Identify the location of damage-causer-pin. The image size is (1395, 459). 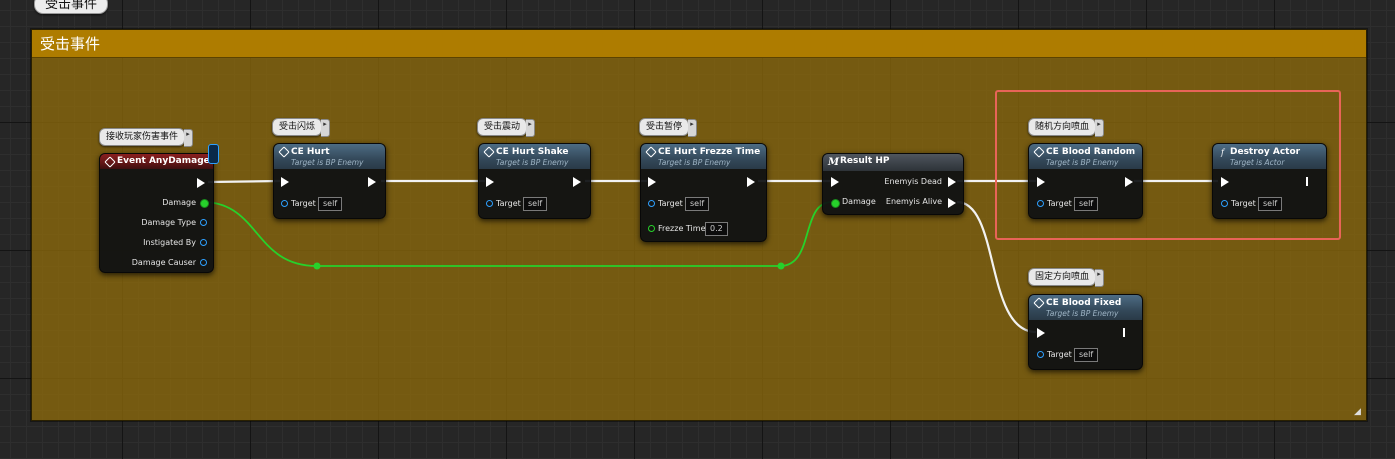
(203, 262).